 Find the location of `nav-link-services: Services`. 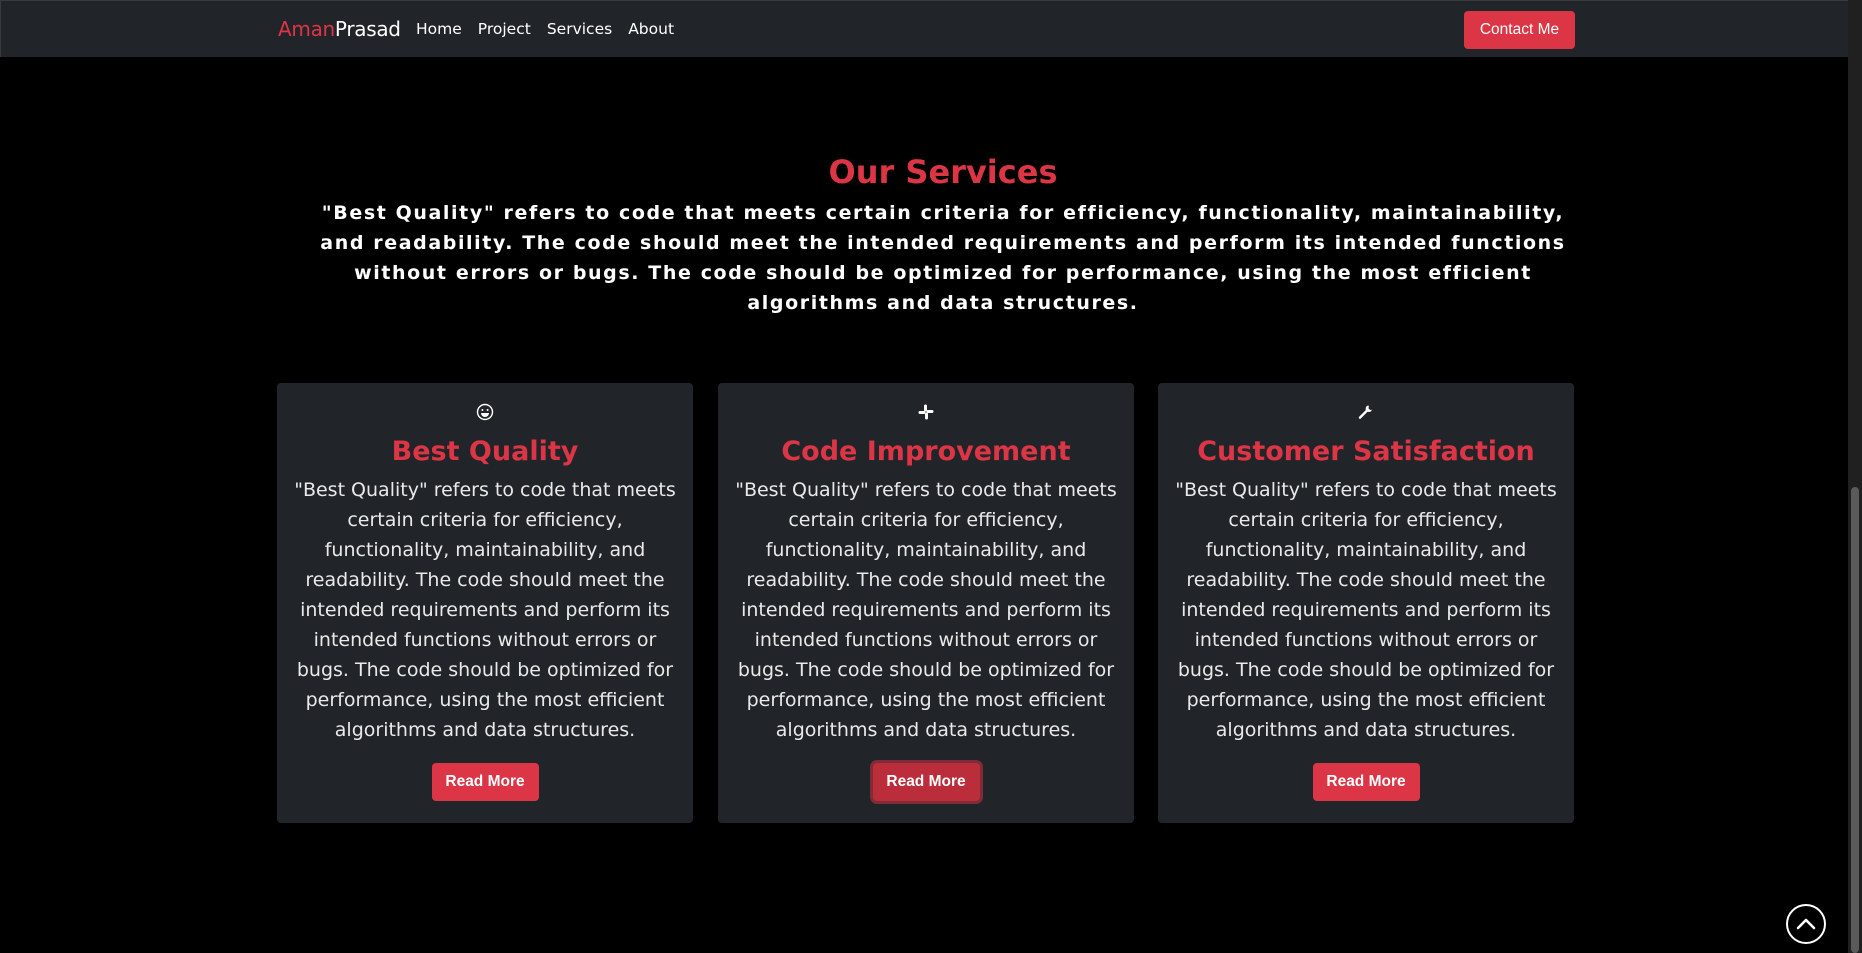

nav-link-services: Services is located at coordinates (579, 29).